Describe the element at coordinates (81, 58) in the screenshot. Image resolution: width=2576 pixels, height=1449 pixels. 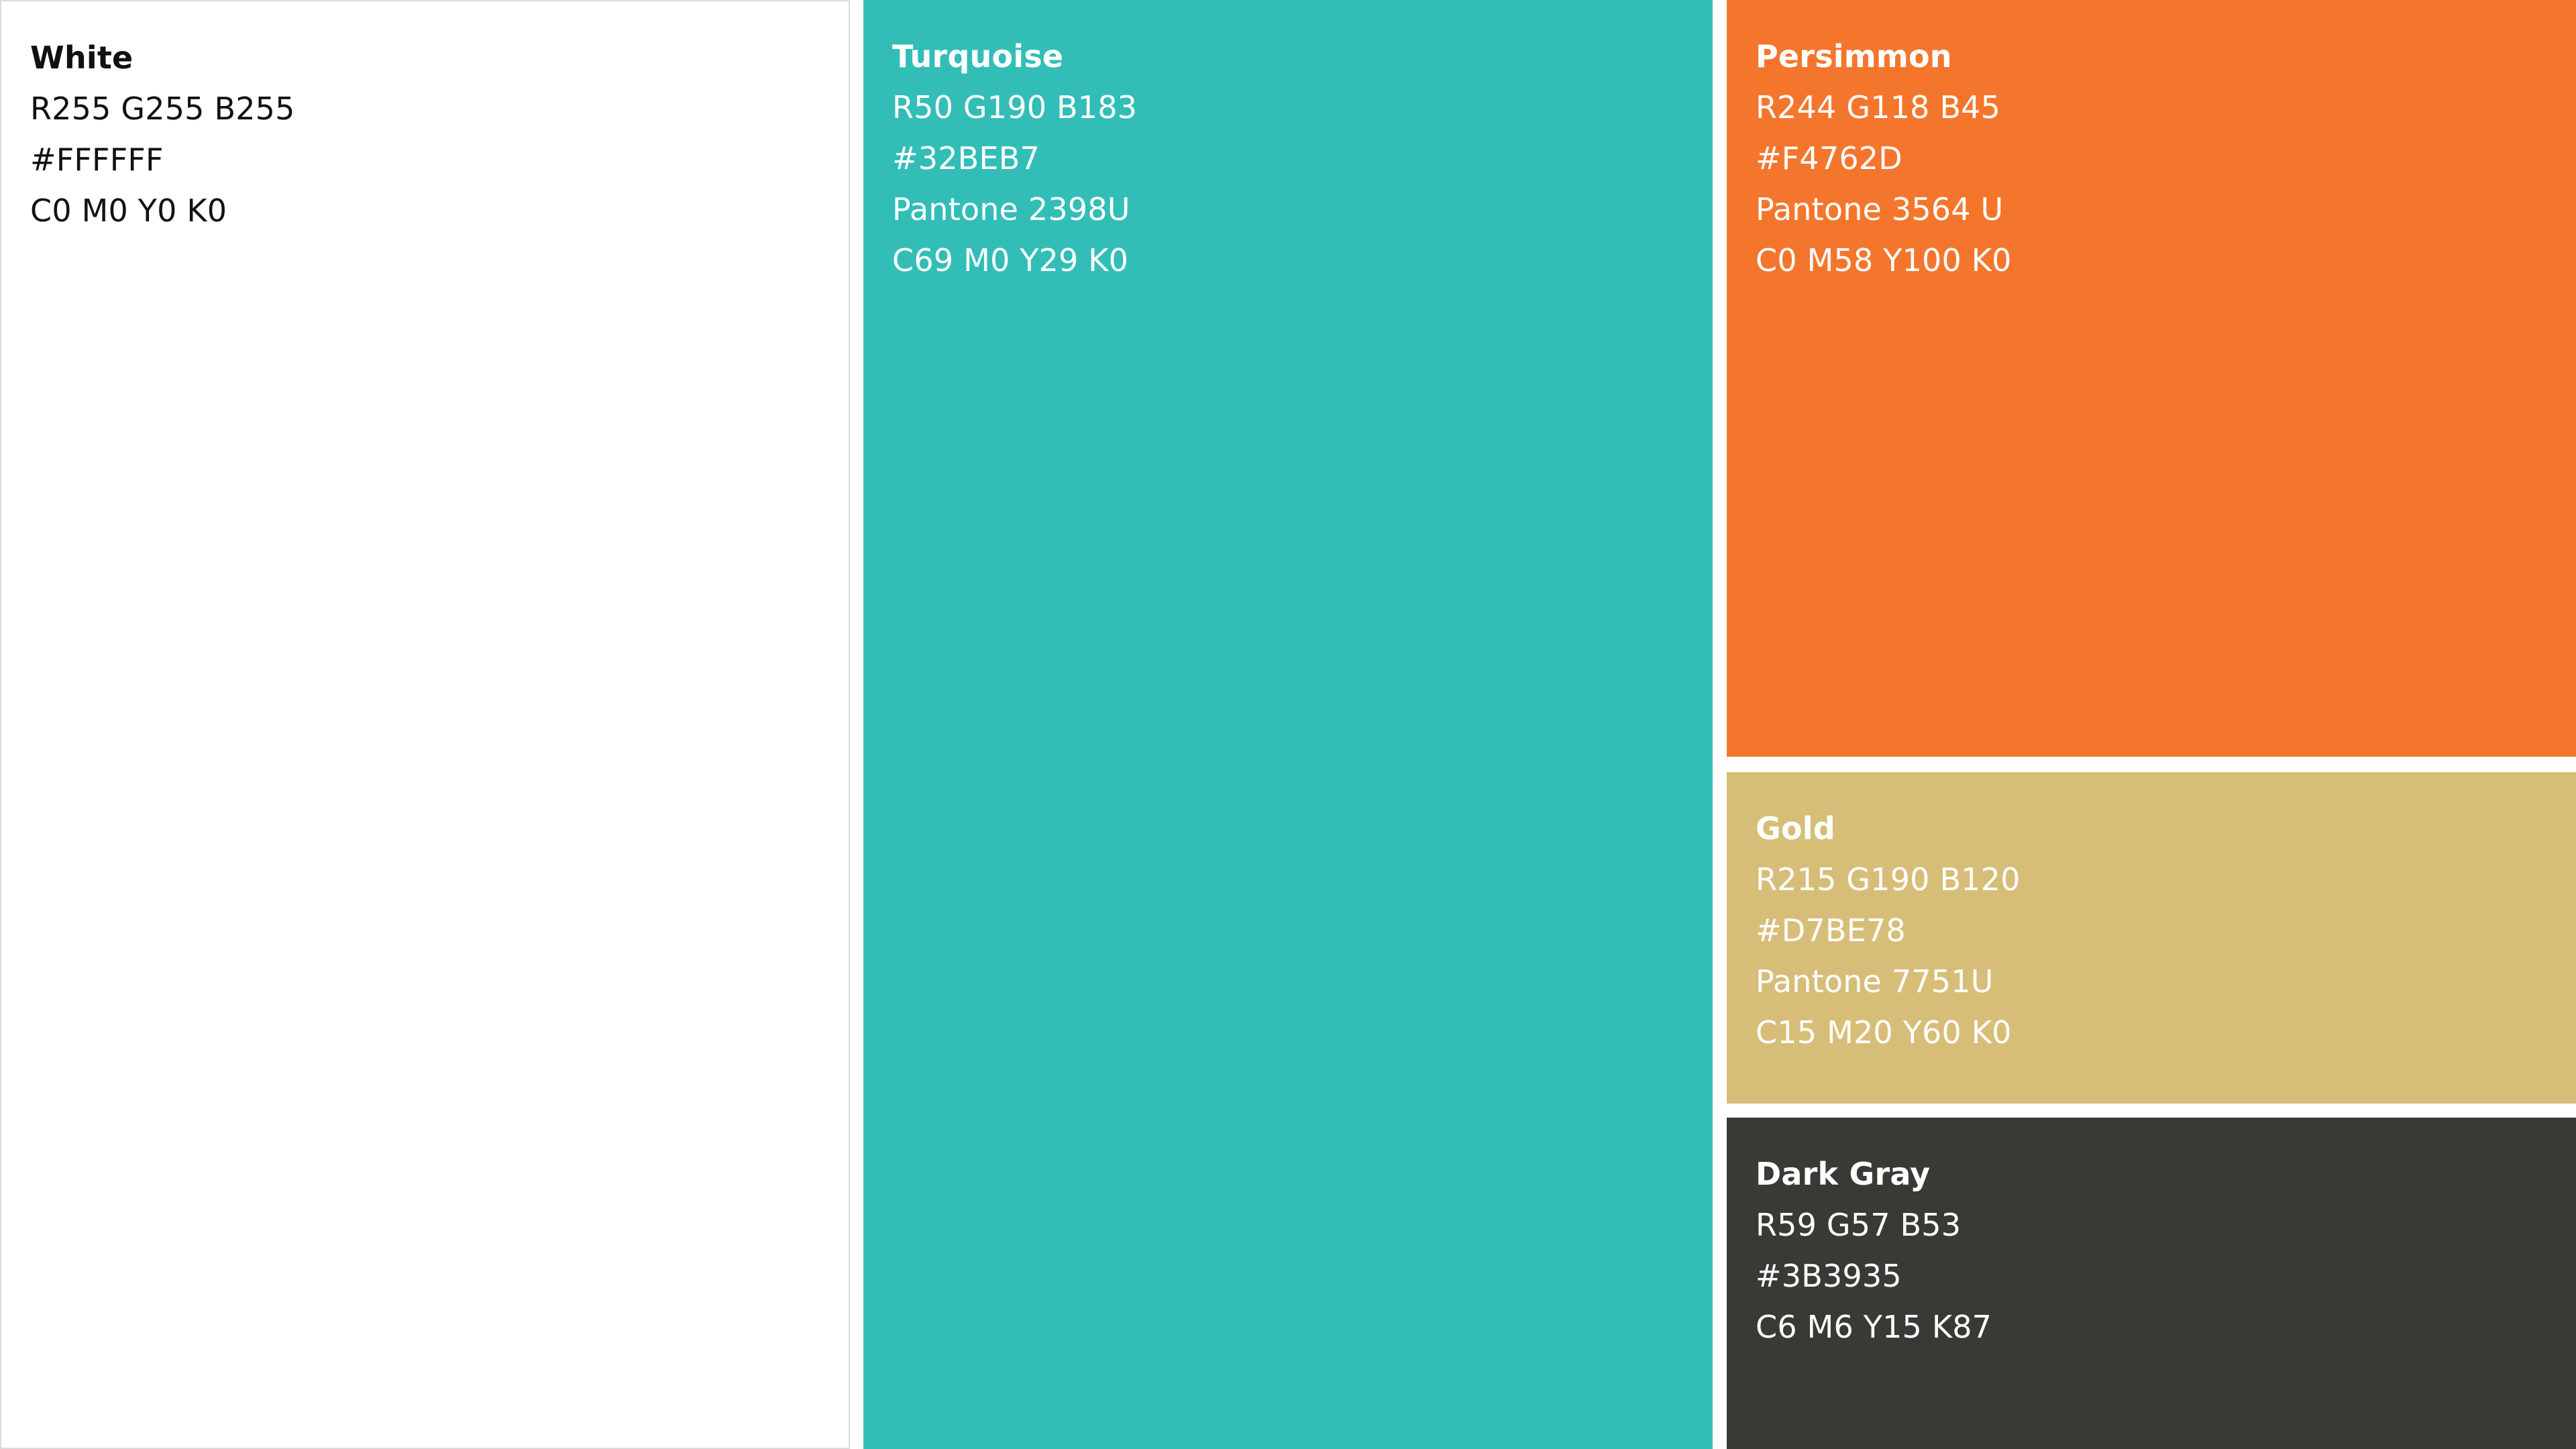
I see `swatch-name: White` at that location.